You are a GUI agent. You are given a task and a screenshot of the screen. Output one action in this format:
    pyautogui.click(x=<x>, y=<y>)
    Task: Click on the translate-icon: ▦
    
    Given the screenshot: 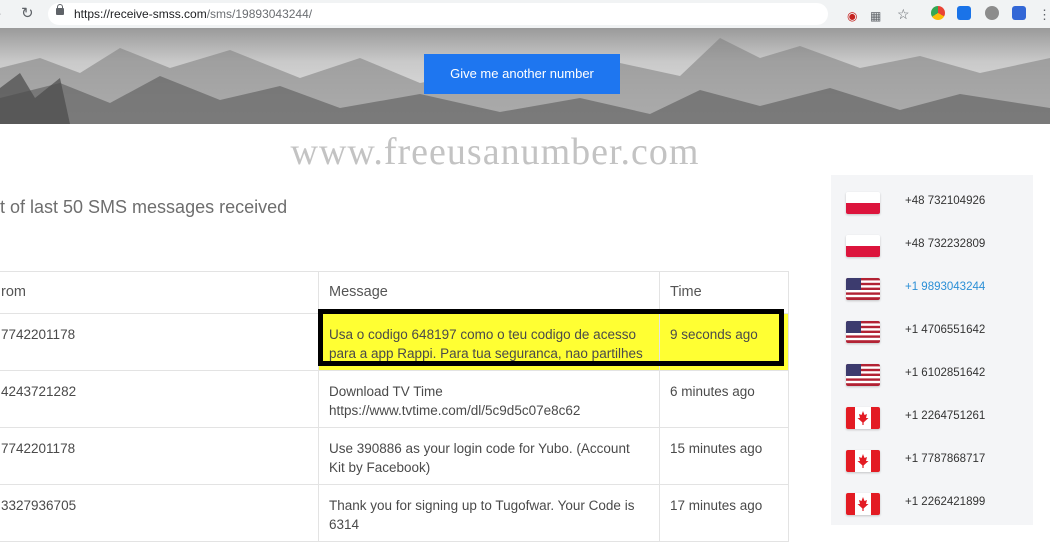 What is the action you would take?
    pyautogui.click(x=875, y=16)
    